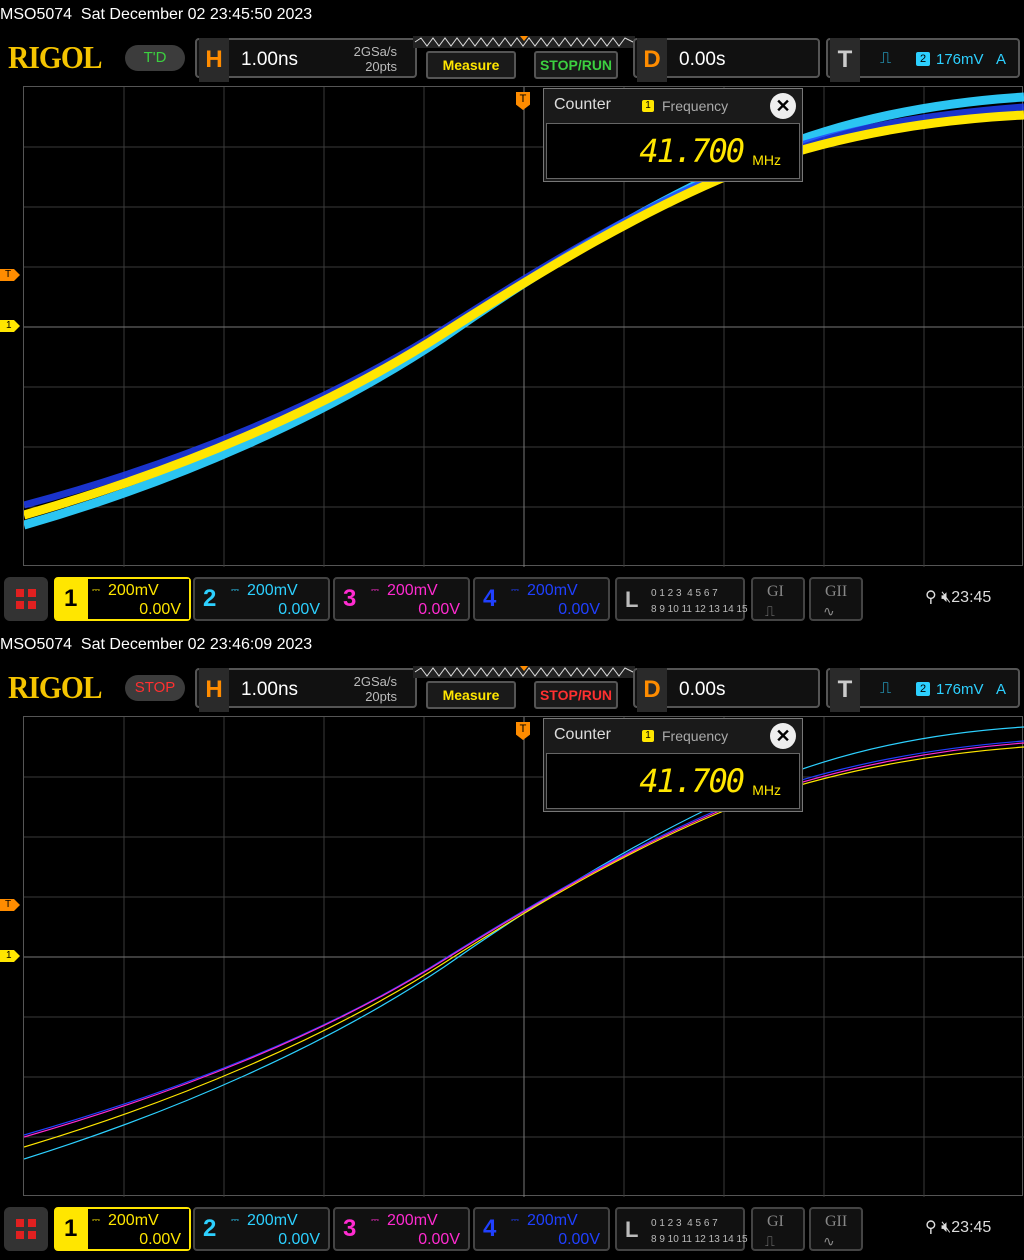  What do you see at coordinates (579, 1239) in the screenshot?
I see `channel-4-offset: 0.00V` at bounding box center [579, 1239].